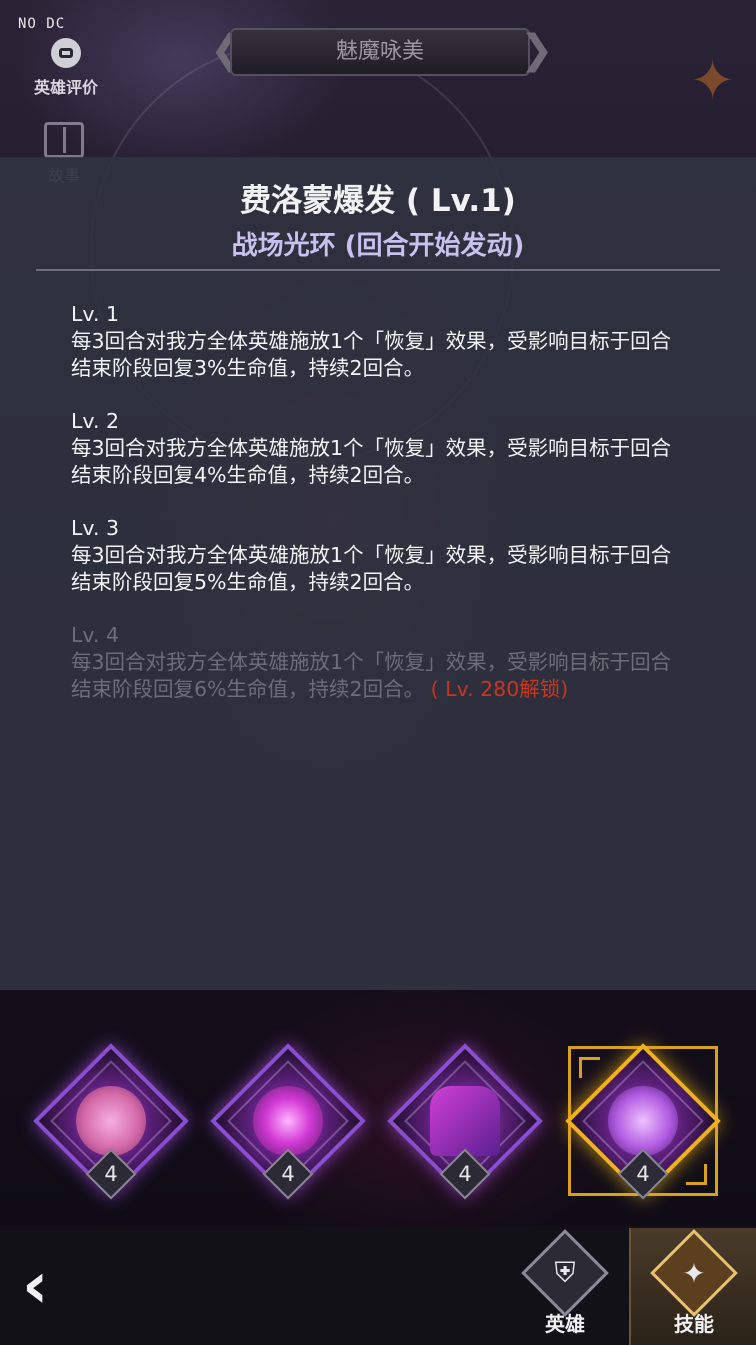  What do you see at coordinates (95, 528) in the screenshot?
I see `level-title: Lv. 3` at bounding box center [95, 528].